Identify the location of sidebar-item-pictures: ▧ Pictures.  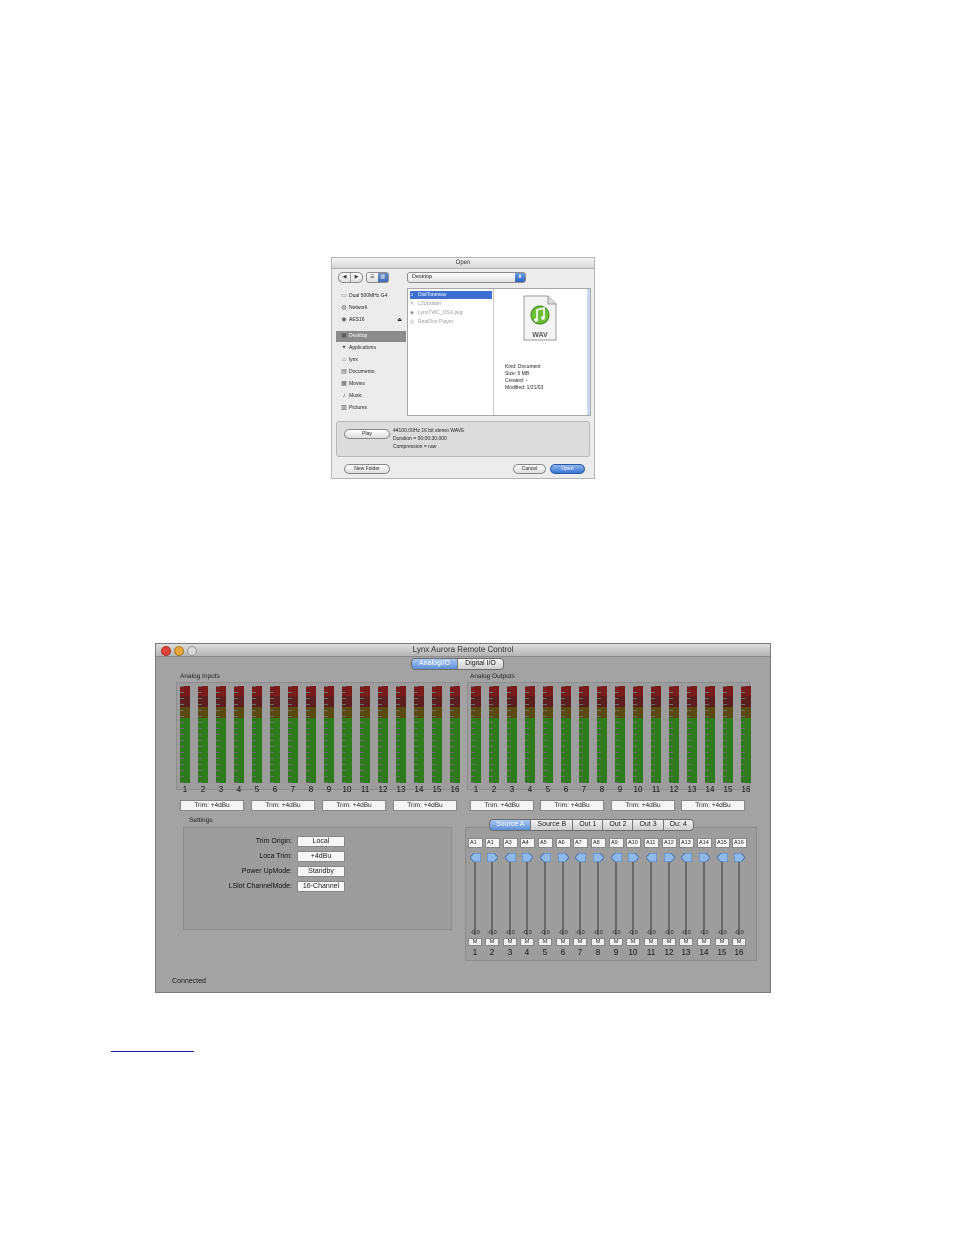
(371, 408).